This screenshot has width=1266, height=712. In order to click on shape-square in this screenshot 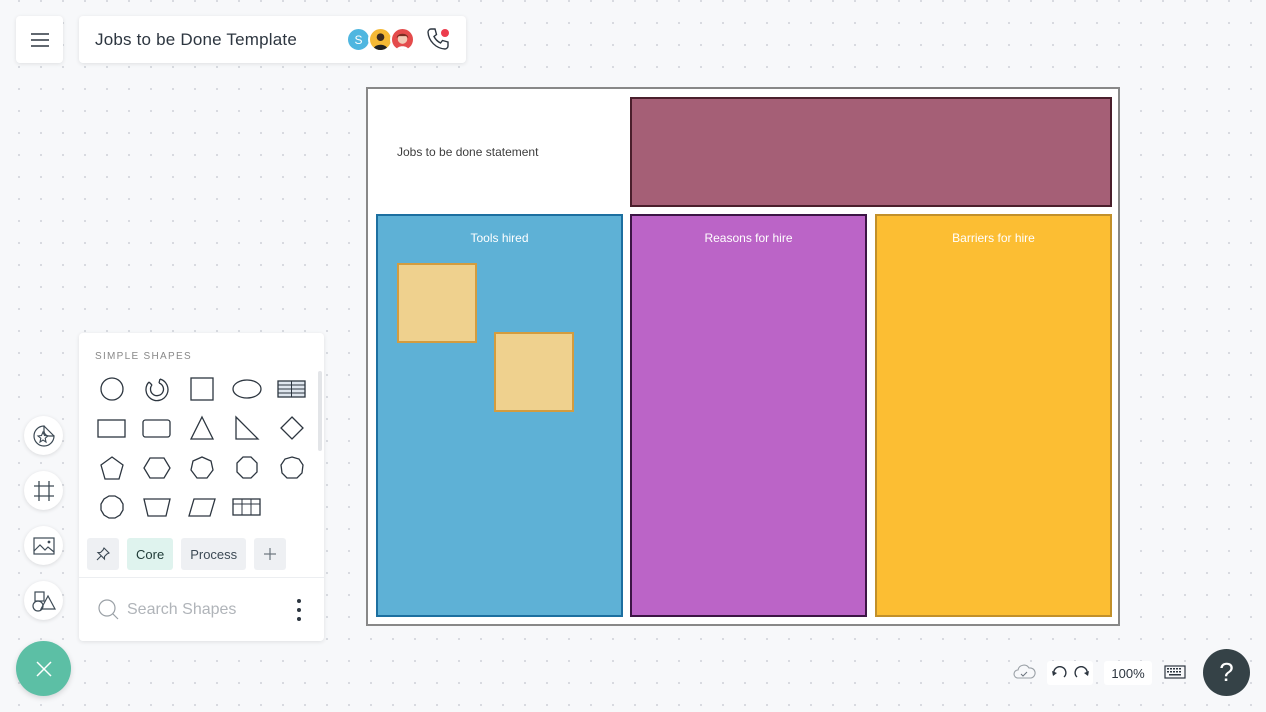, I will do `click(201, 389)`.